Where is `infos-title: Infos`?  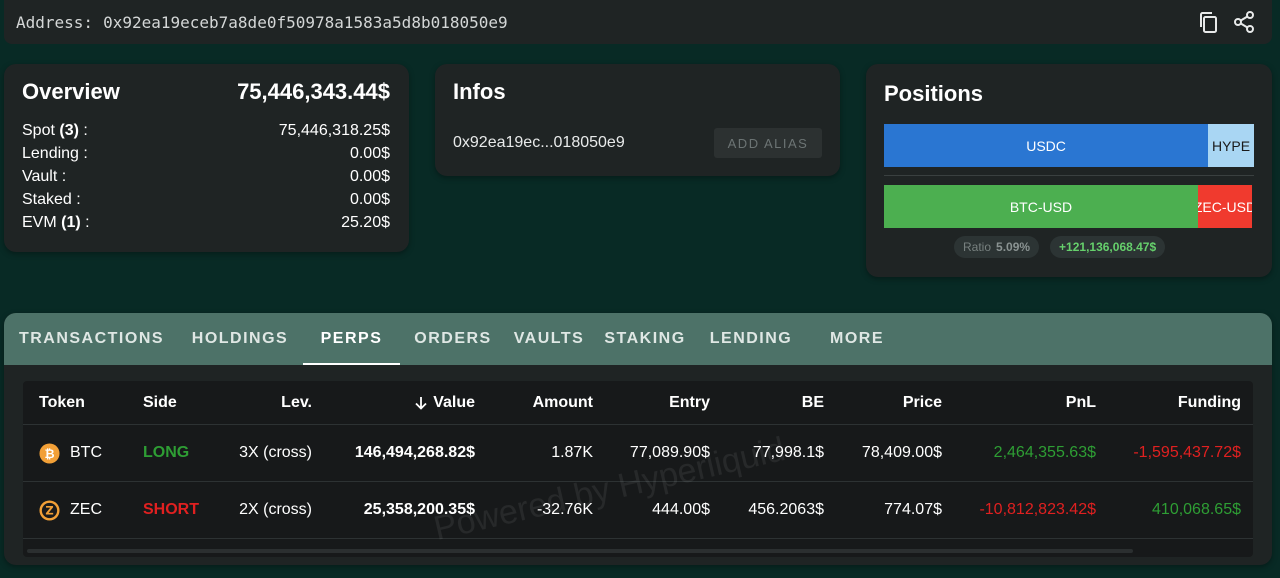
infos-title: Infos is located at coordinates (479, 91).